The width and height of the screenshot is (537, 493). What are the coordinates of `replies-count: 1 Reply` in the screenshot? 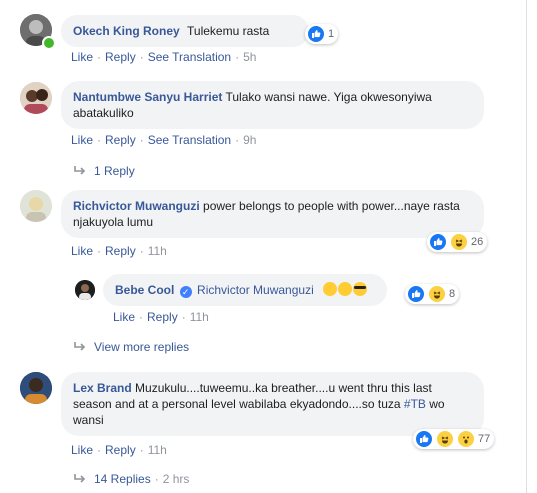 It's located at (114, 171).